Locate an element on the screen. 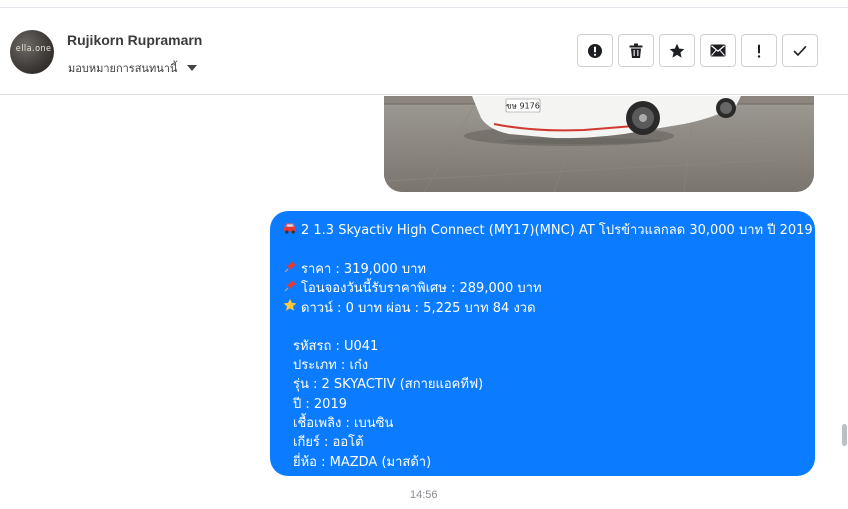 The width and height of the screenshot is (848, 509). exclamation-icon is located at coordinates (759, 51).